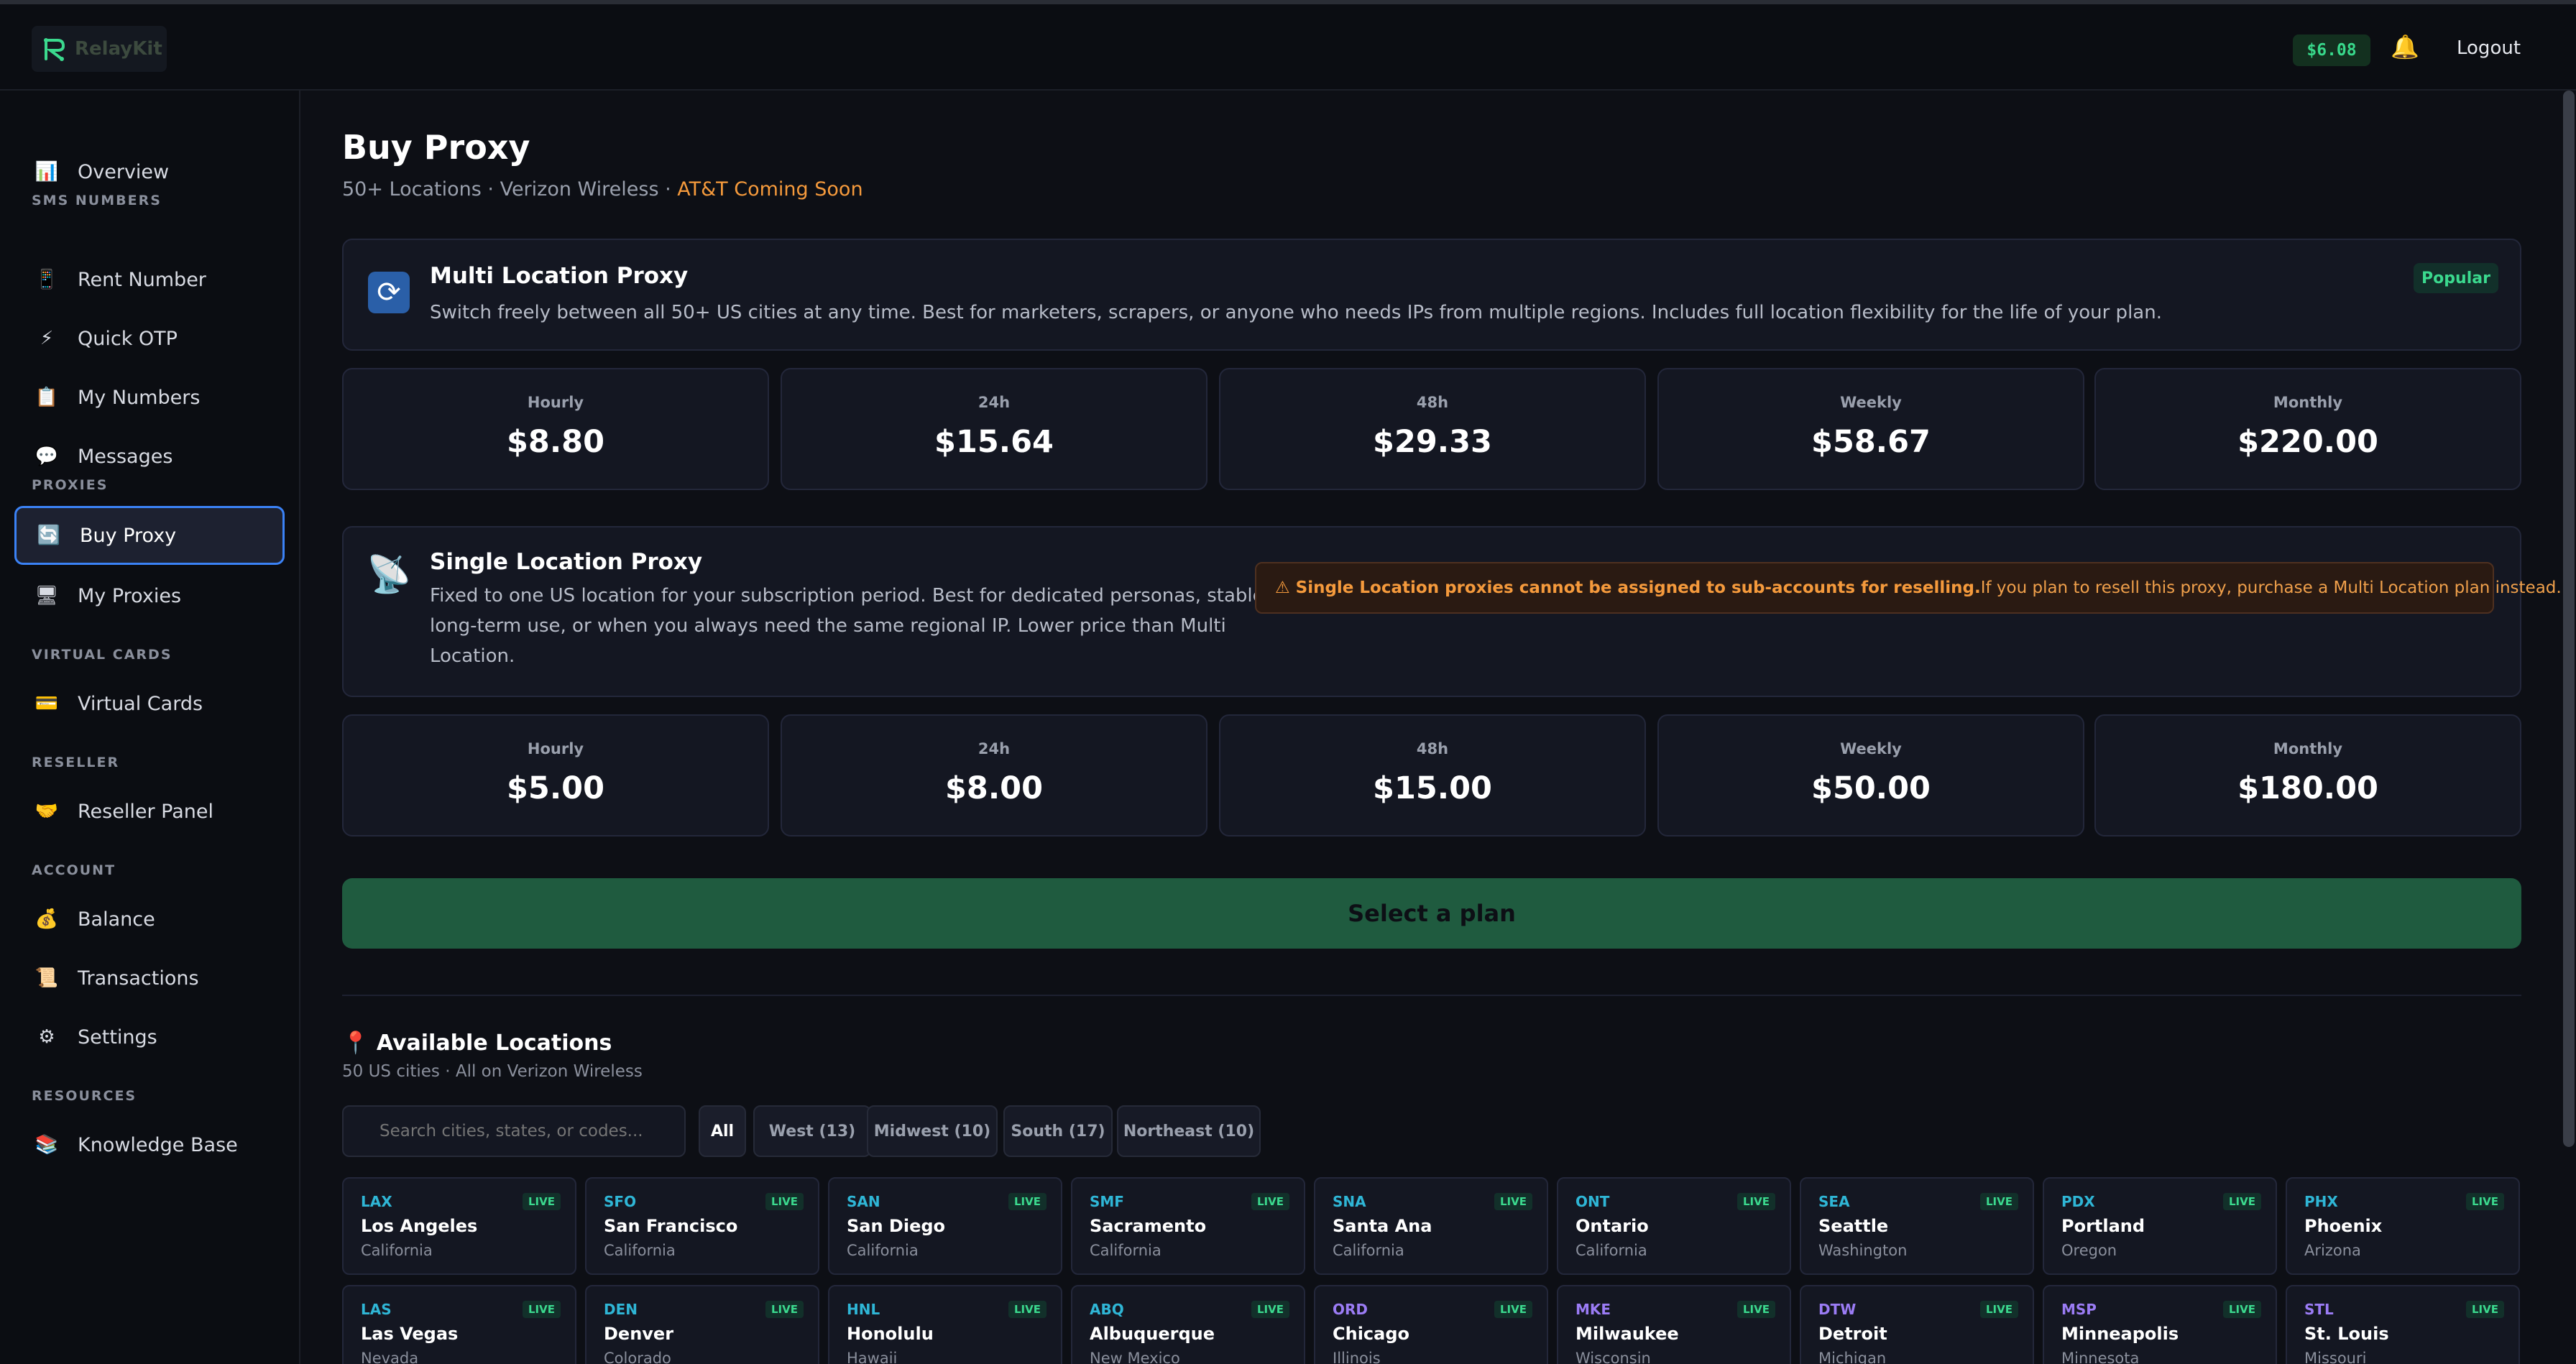 This screenshot has width=2576, height=1364. Describe the element at coordinates (555, 776) in the screenshot. I see `single-price-hourly: Hourly $5.00` at that location.